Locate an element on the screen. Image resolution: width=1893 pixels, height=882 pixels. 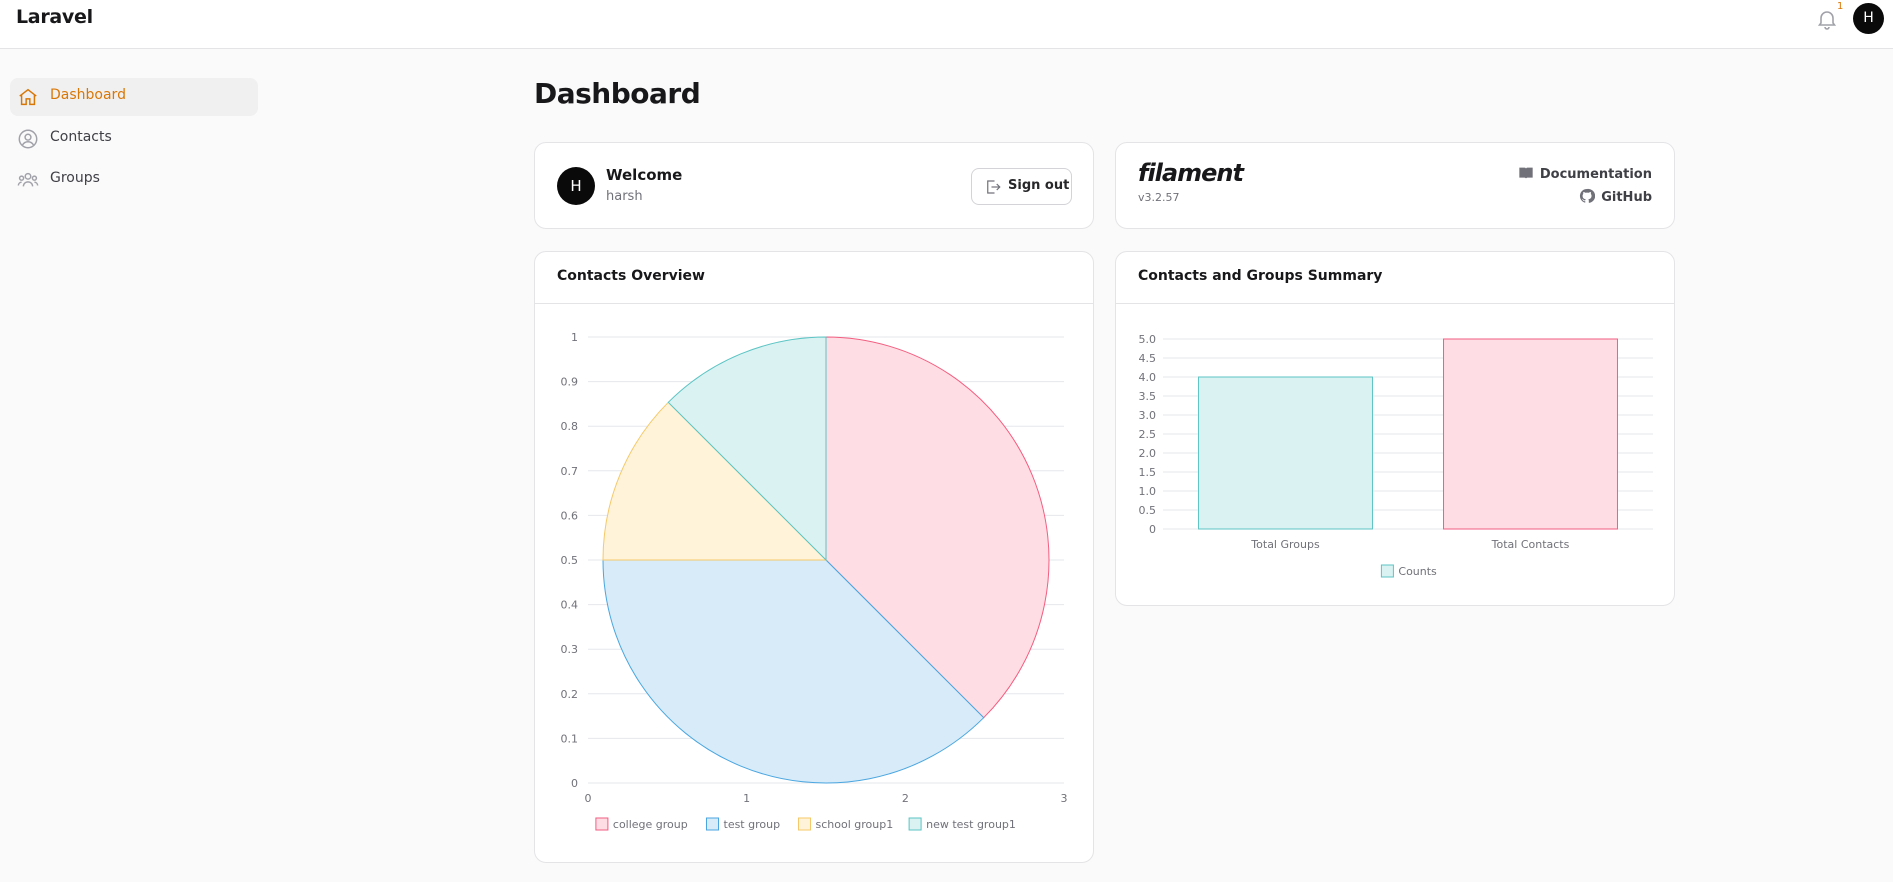
legend-label: college group is located at coordinates (650, 824).